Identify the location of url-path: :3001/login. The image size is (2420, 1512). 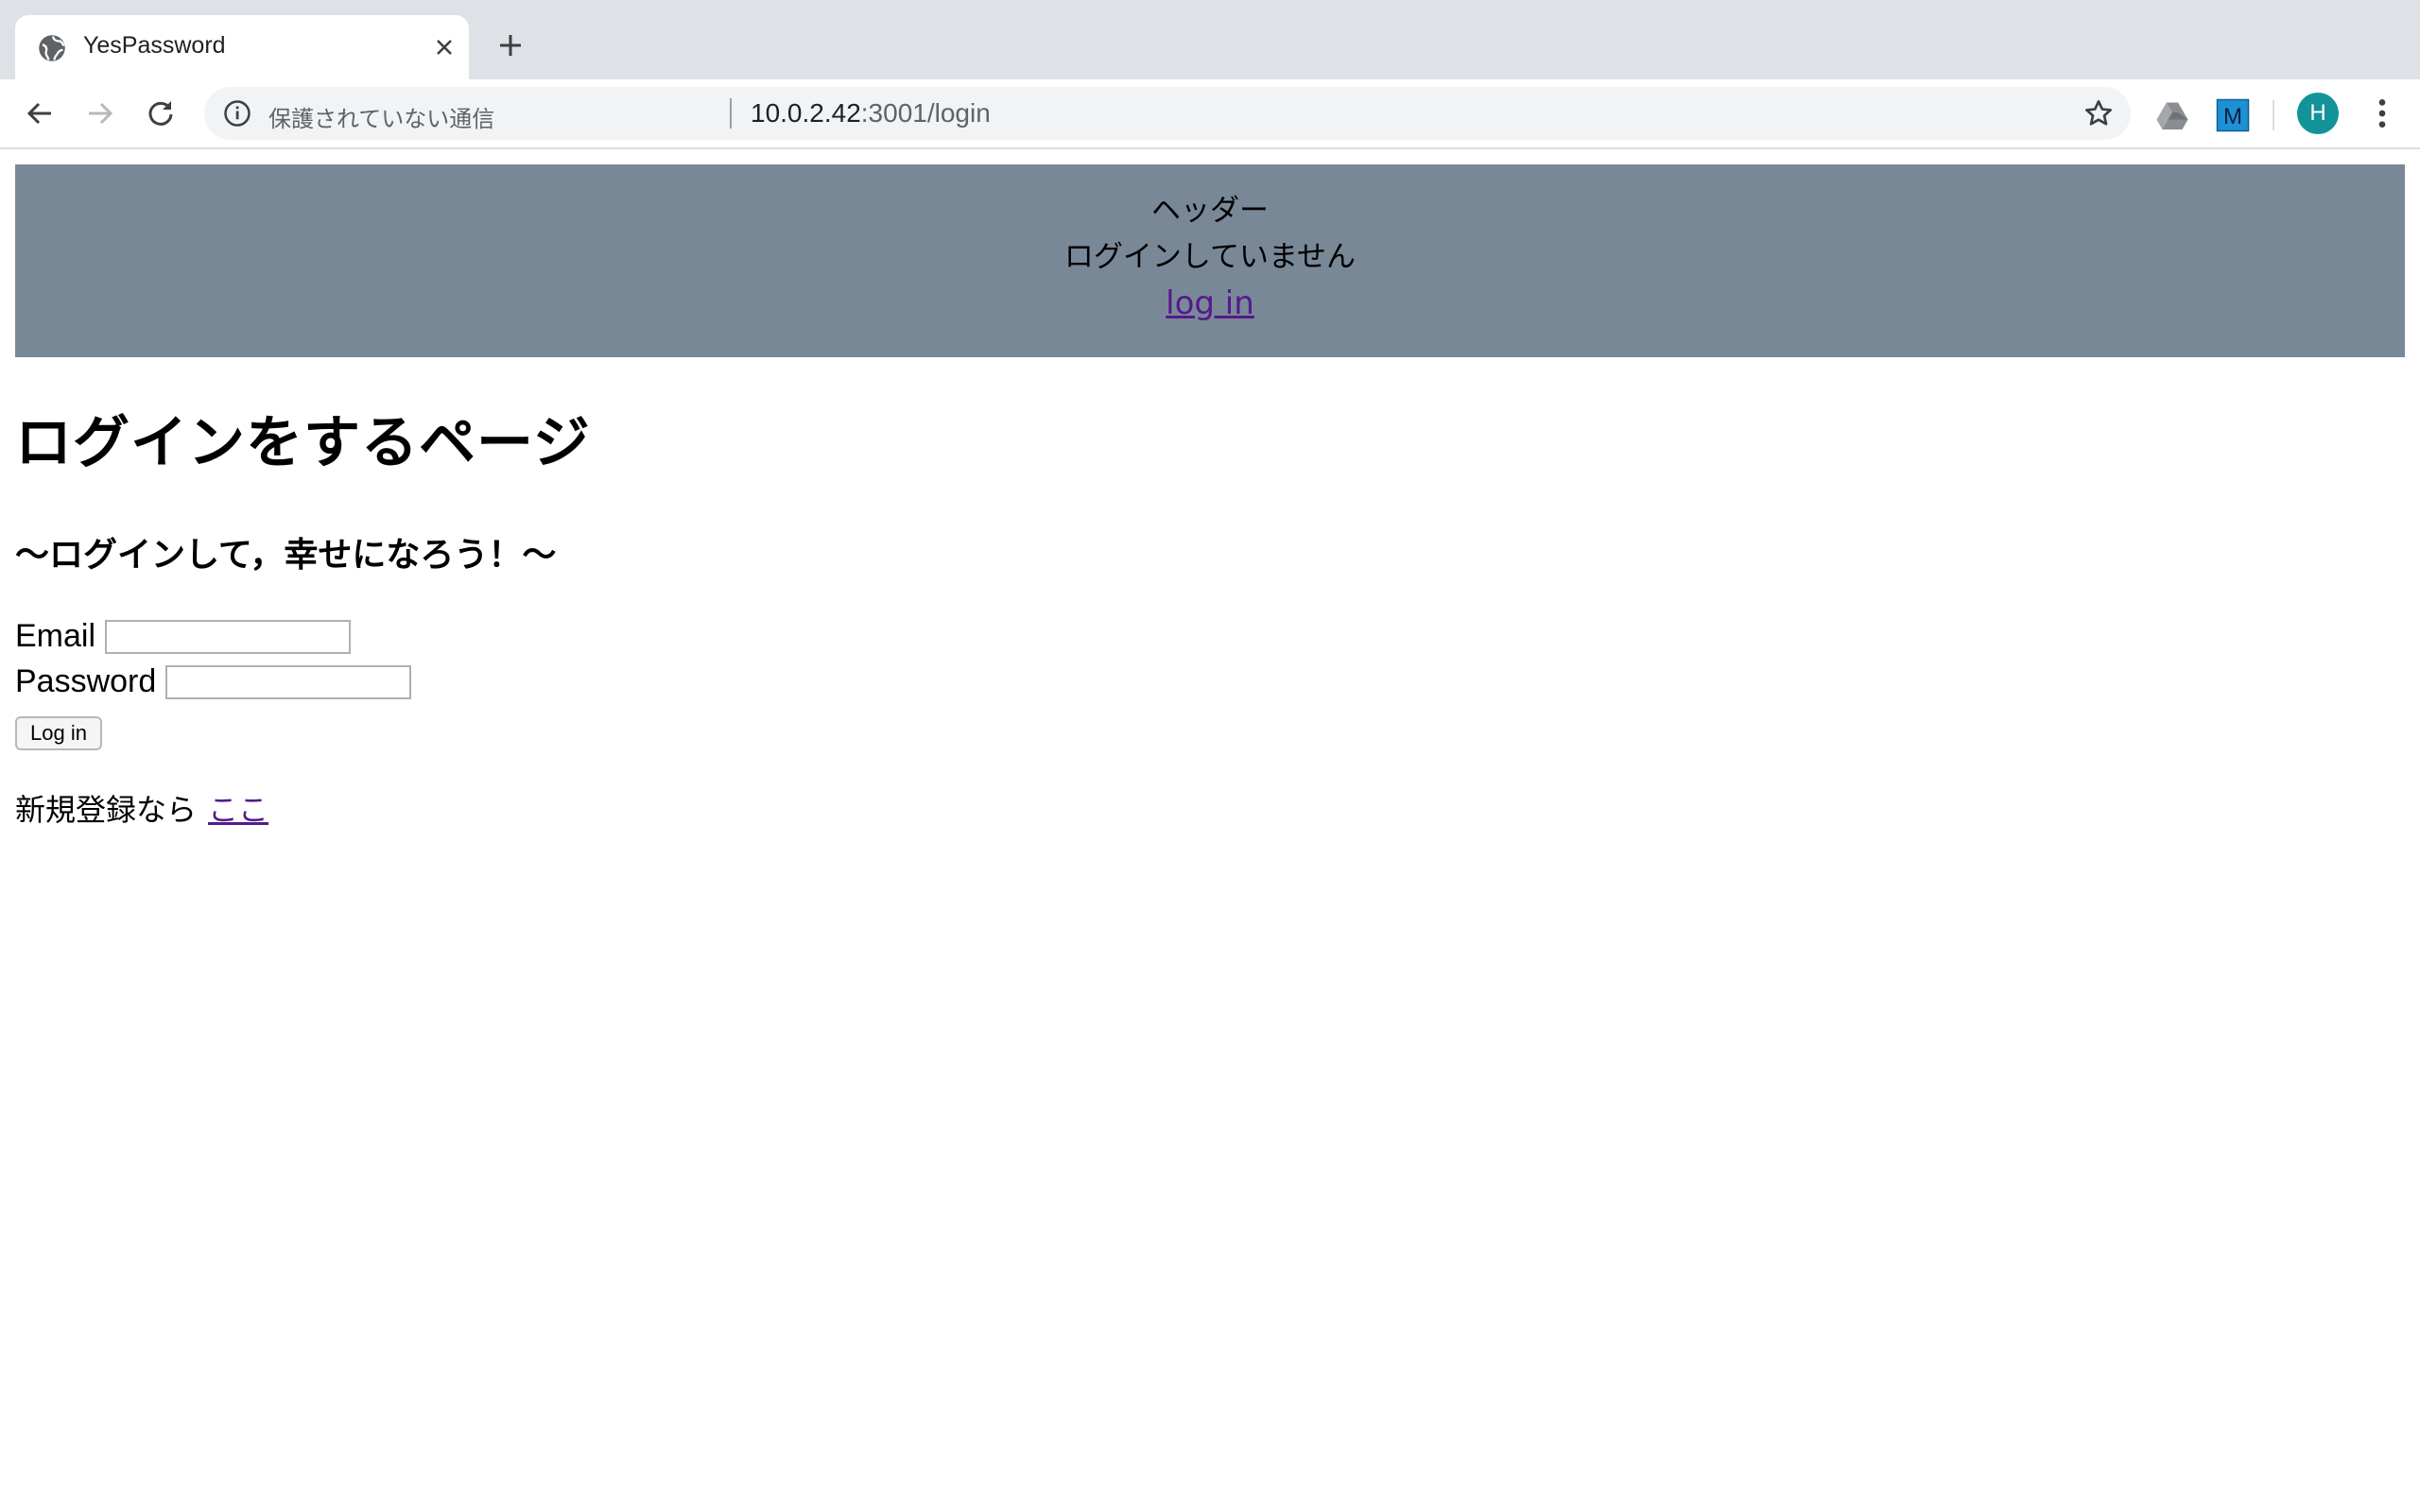
(925, 113).